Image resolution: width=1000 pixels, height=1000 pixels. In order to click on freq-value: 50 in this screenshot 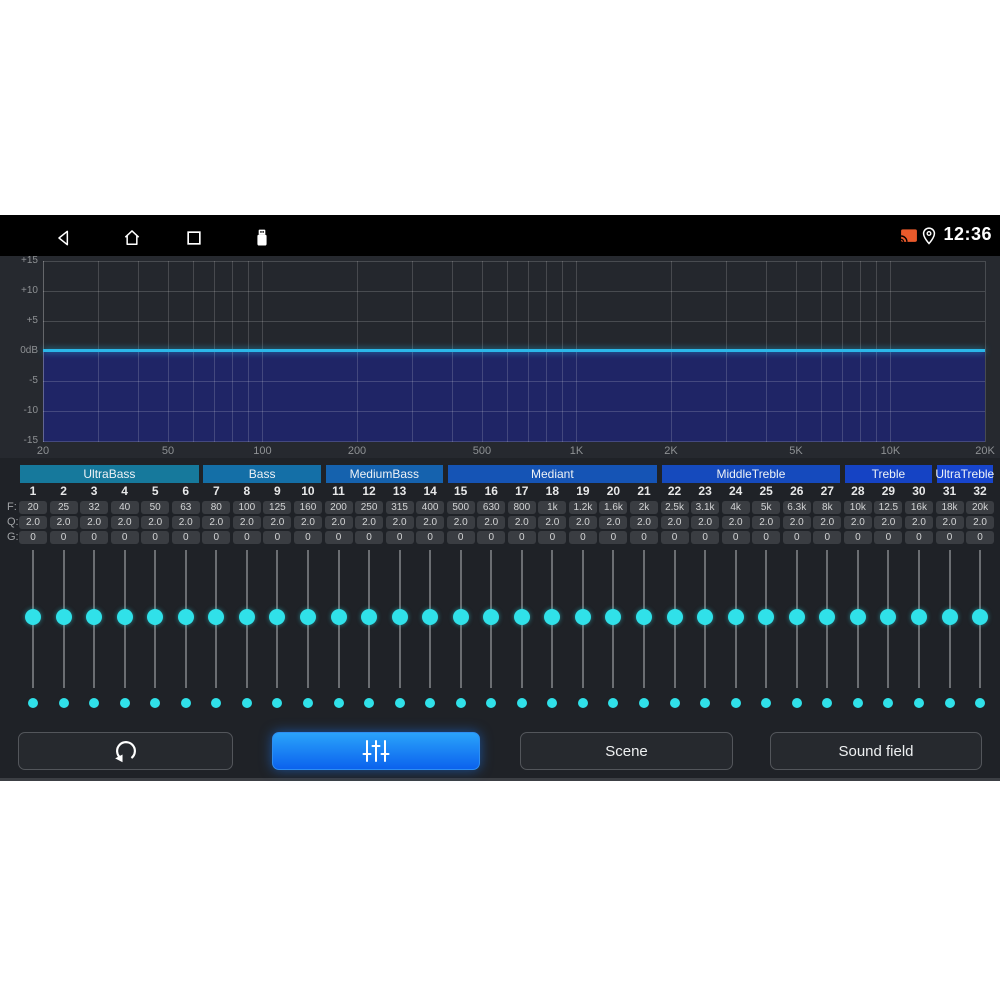, I will do `click(155, 507)`.